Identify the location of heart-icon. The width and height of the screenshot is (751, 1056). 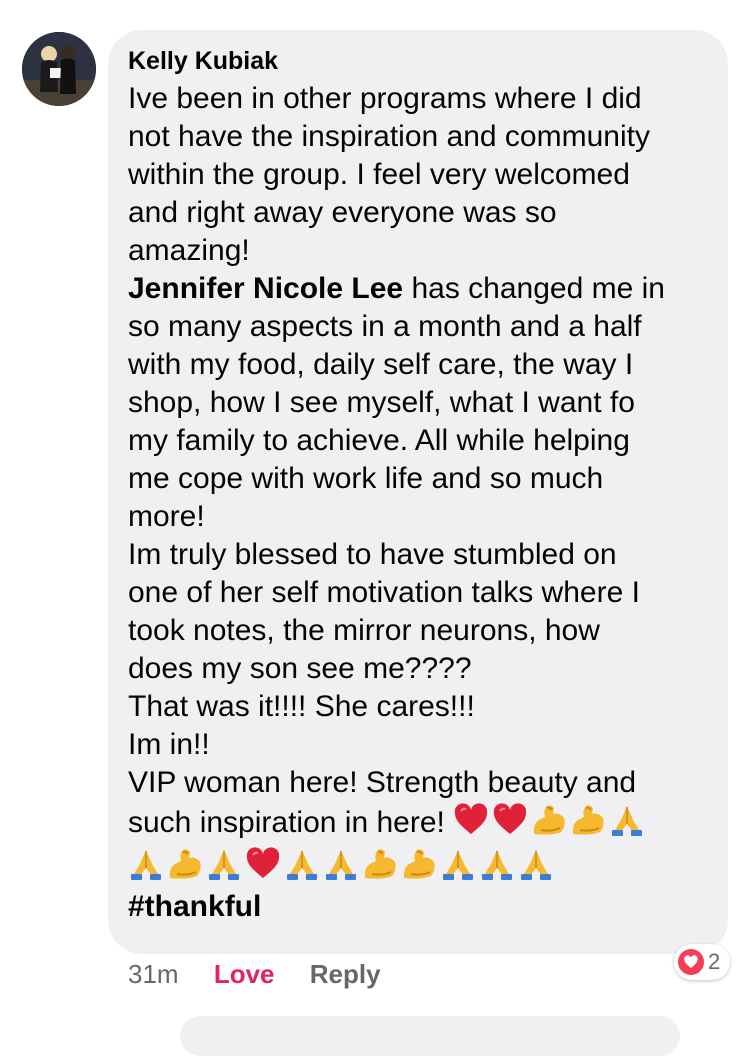
(691, 962).